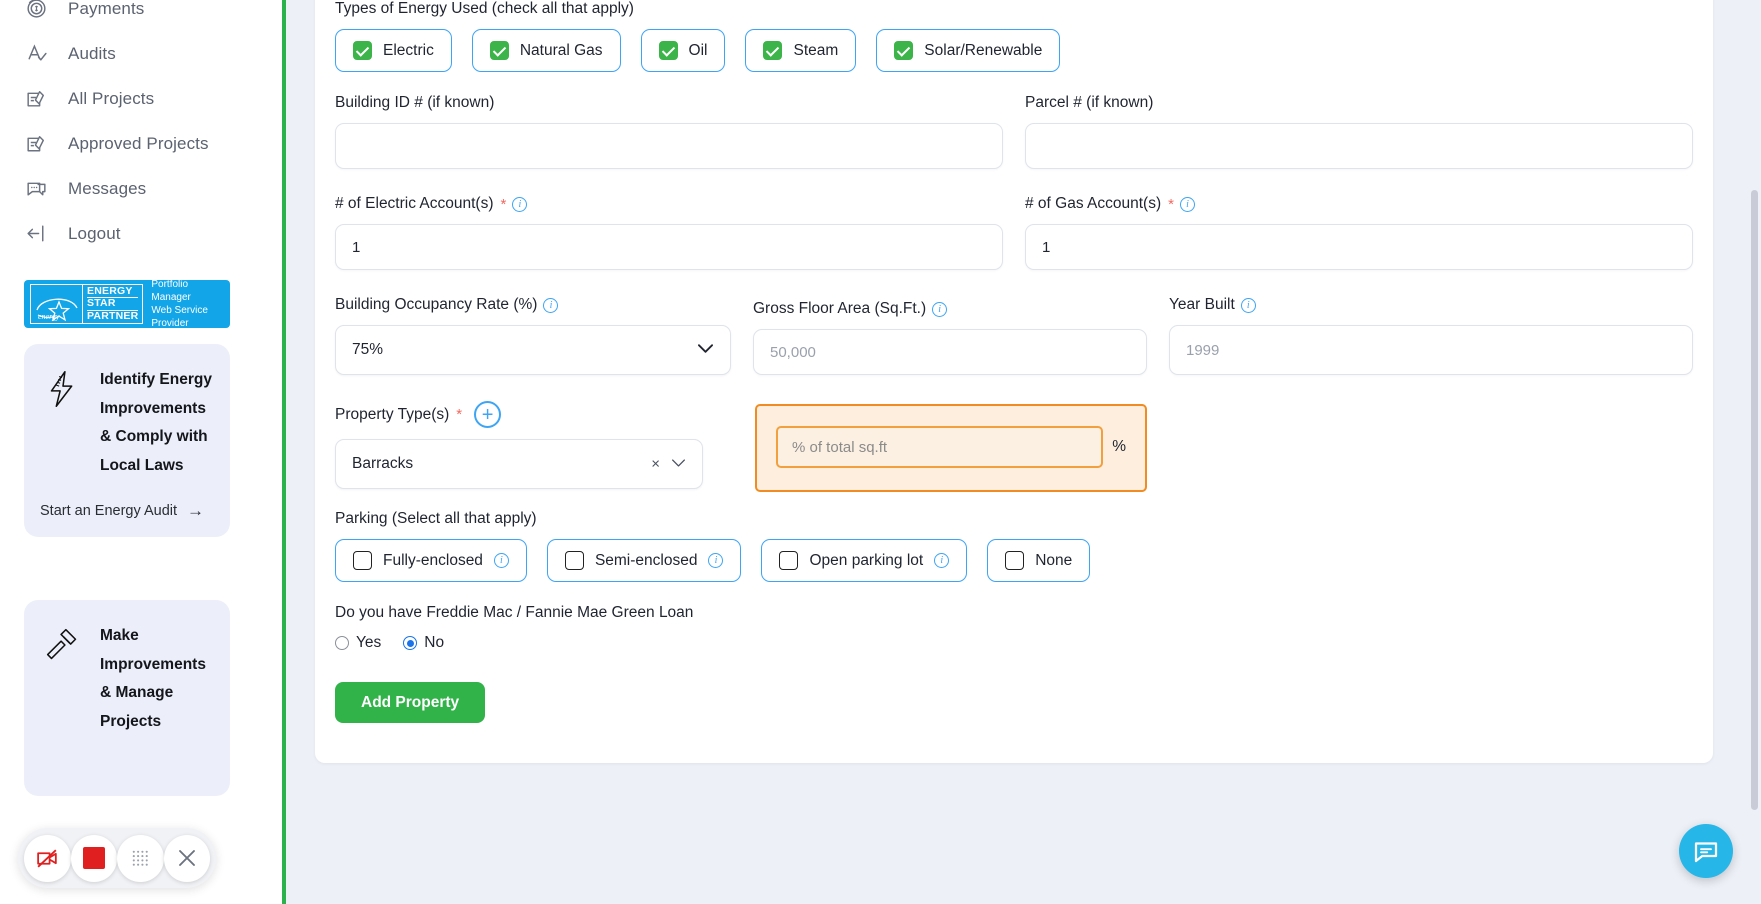 This screenshot has width=1761, height=904. I want to click on electric-accounts-field: # of Electric Account(s) * i 1, so click(669, 232).